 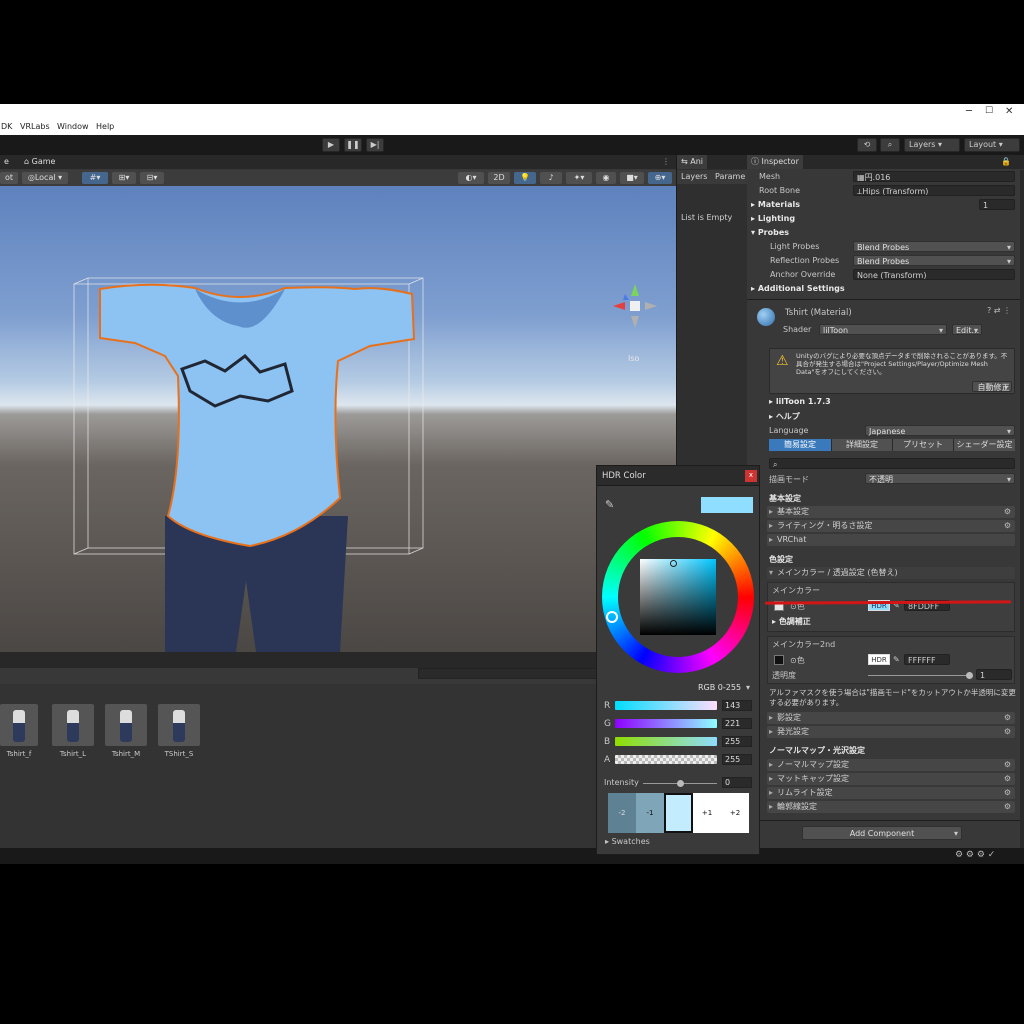 I want to click on increment-snap-icon: ⊟▾, so click(x=152, y=178).